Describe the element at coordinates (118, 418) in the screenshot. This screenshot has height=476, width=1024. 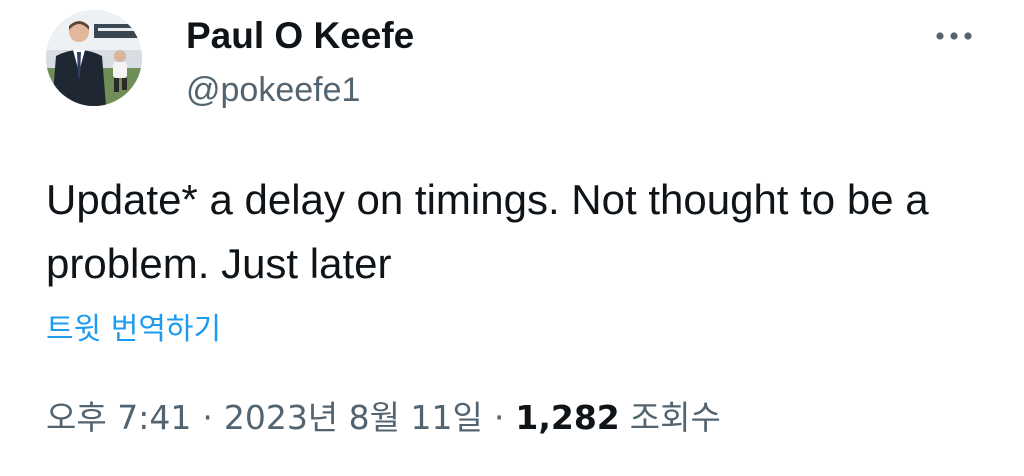
I see `tweet-time: 오후 7:41` at that location.